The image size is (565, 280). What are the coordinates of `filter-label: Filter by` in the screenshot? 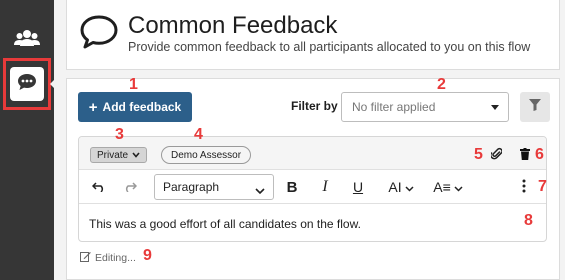 It's located at (314, 106).